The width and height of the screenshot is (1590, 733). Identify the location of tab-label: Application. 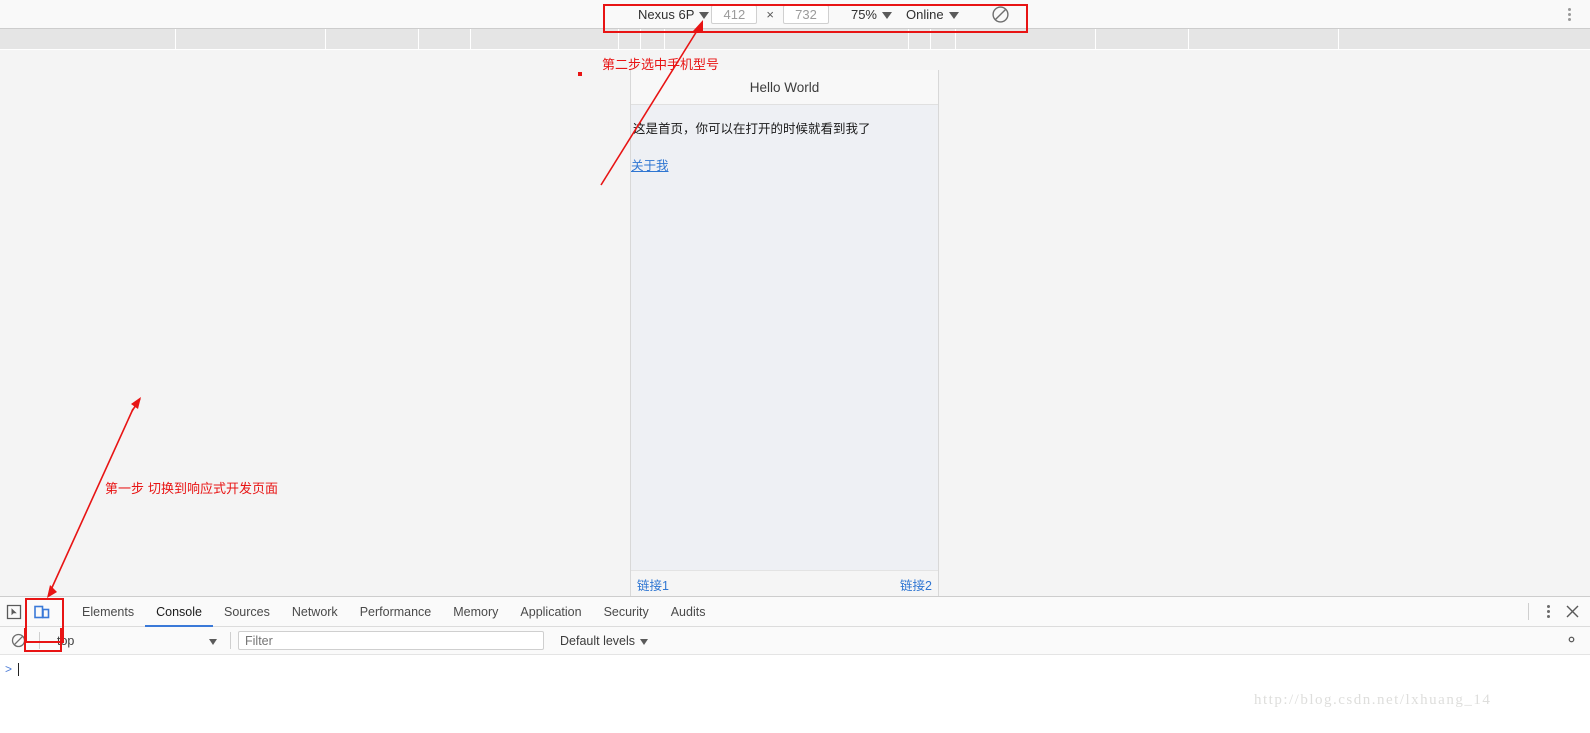
(551, 611).